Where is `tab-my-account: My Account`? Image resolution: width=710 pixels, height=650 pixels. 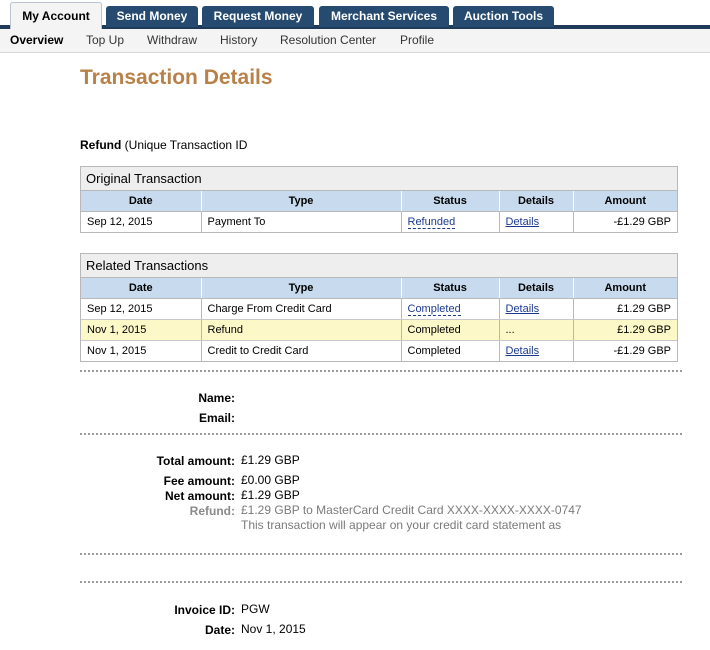 tab-my-account: My Account is located at coordinates (56, 15).